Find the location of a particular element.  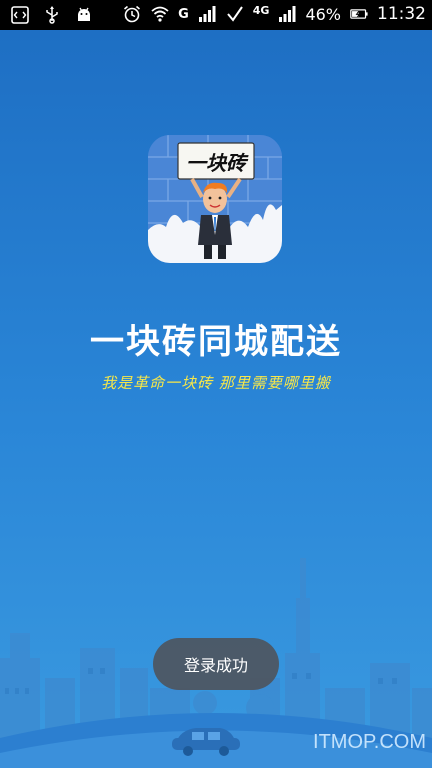

signal-icon is located at coordinates (207, 14).